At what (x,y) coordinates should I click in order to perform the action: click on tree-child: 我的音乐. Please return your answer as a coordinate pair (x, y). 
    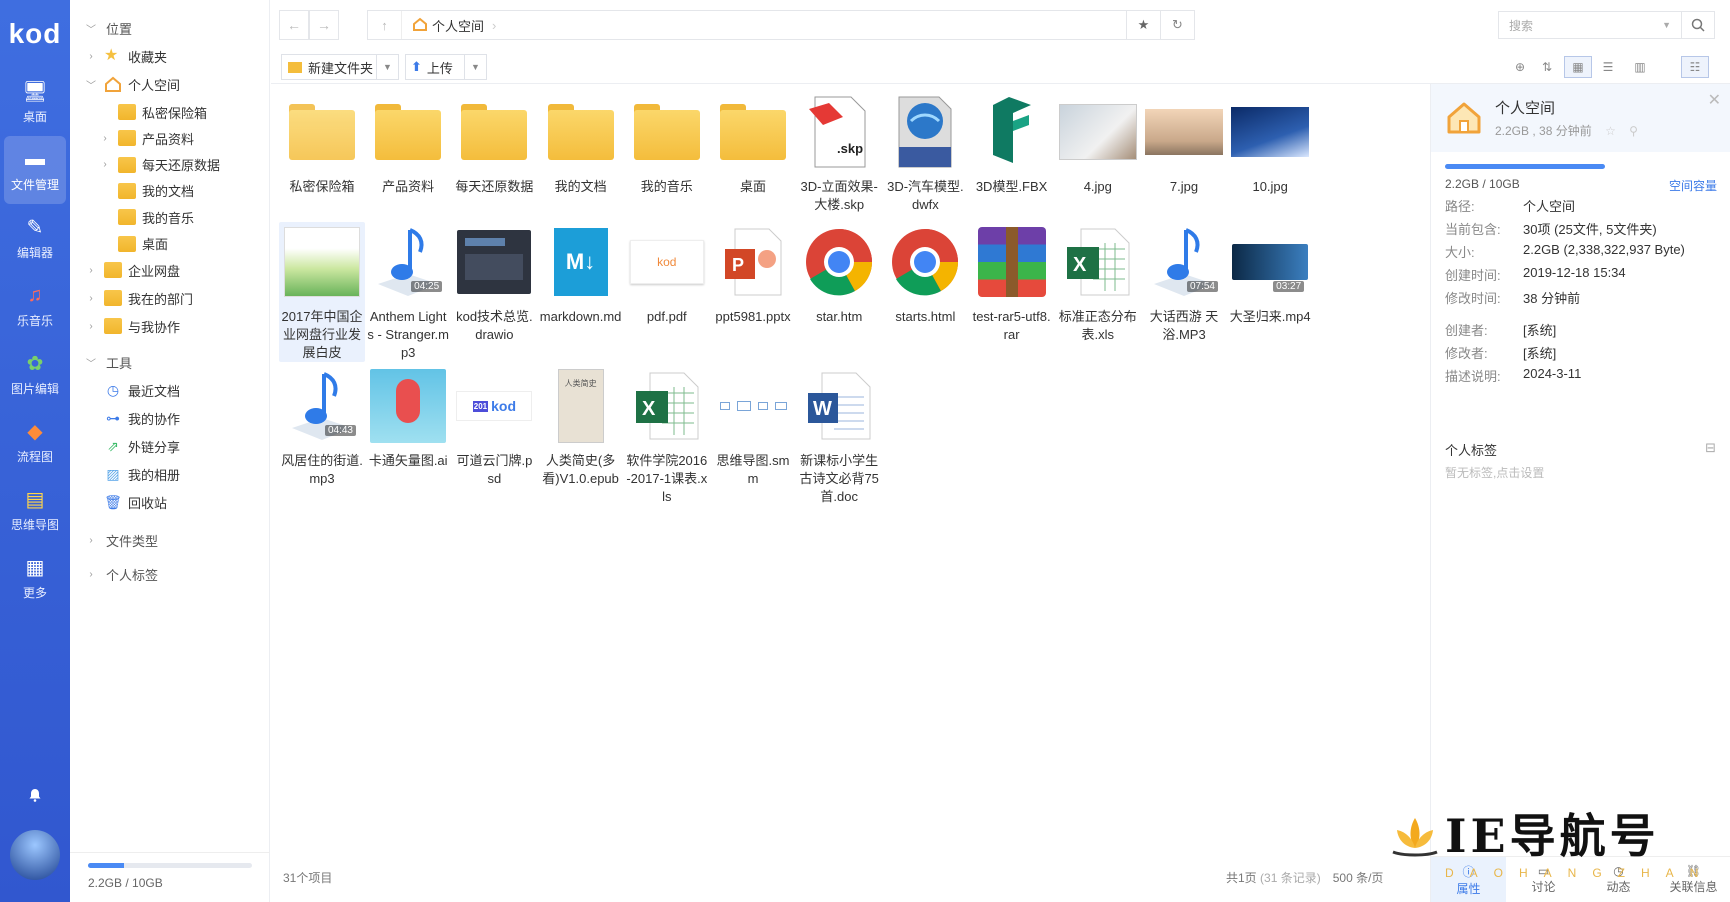
    Looking at the image, I should click on (146, 217).